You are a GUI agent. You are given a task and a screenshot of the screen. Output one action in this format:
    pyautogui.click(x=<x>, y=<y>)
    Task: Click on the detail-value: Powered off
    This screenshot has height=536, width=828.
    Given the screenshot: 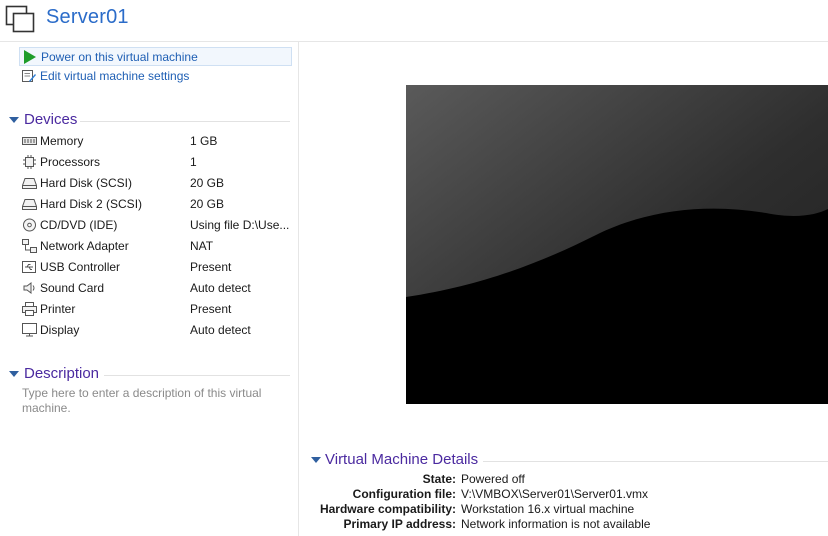 What is the action you would take?
    pyautogui.click(x=493, y=479)
    